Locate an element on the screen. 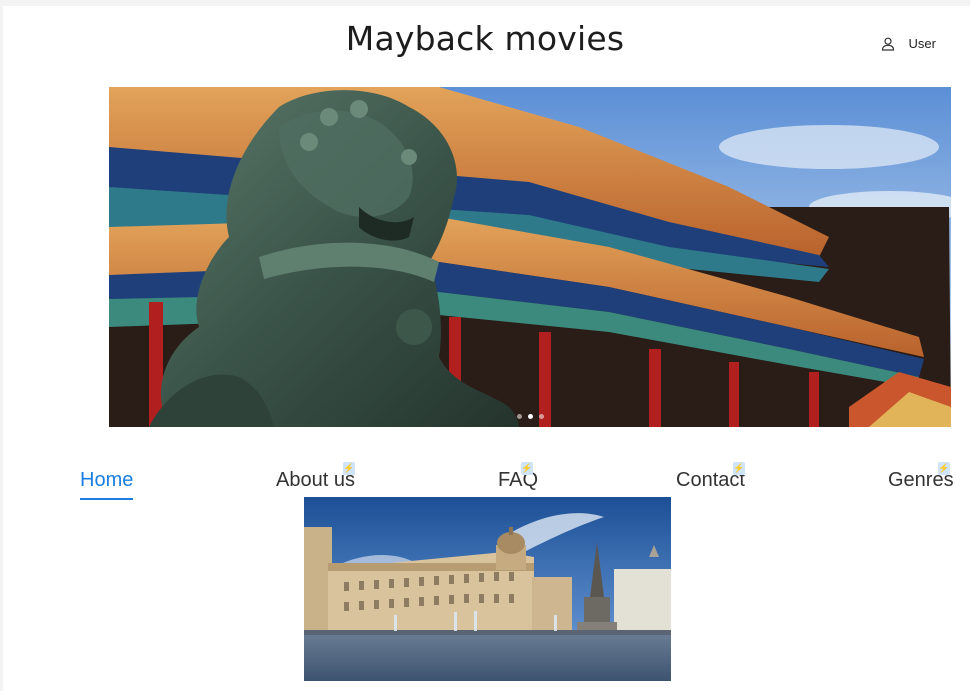  nav-item-about-us: About us ⚡ is located at coordinates (315, 477).